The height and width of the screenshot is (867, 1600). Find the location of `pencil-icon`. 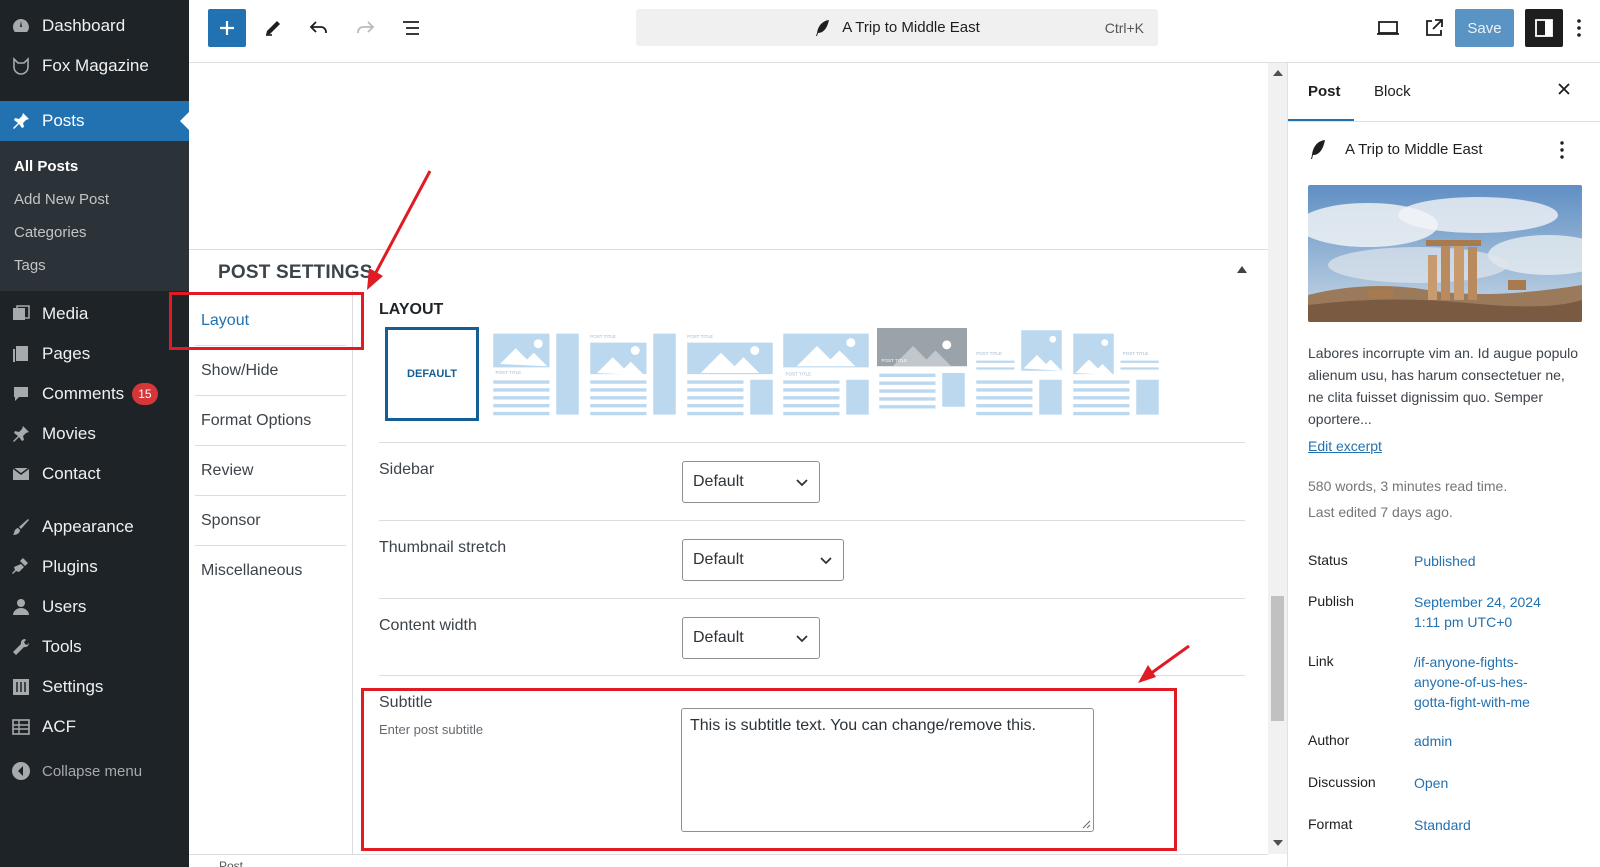

pencil-icon is located at coordinates (273, 28).